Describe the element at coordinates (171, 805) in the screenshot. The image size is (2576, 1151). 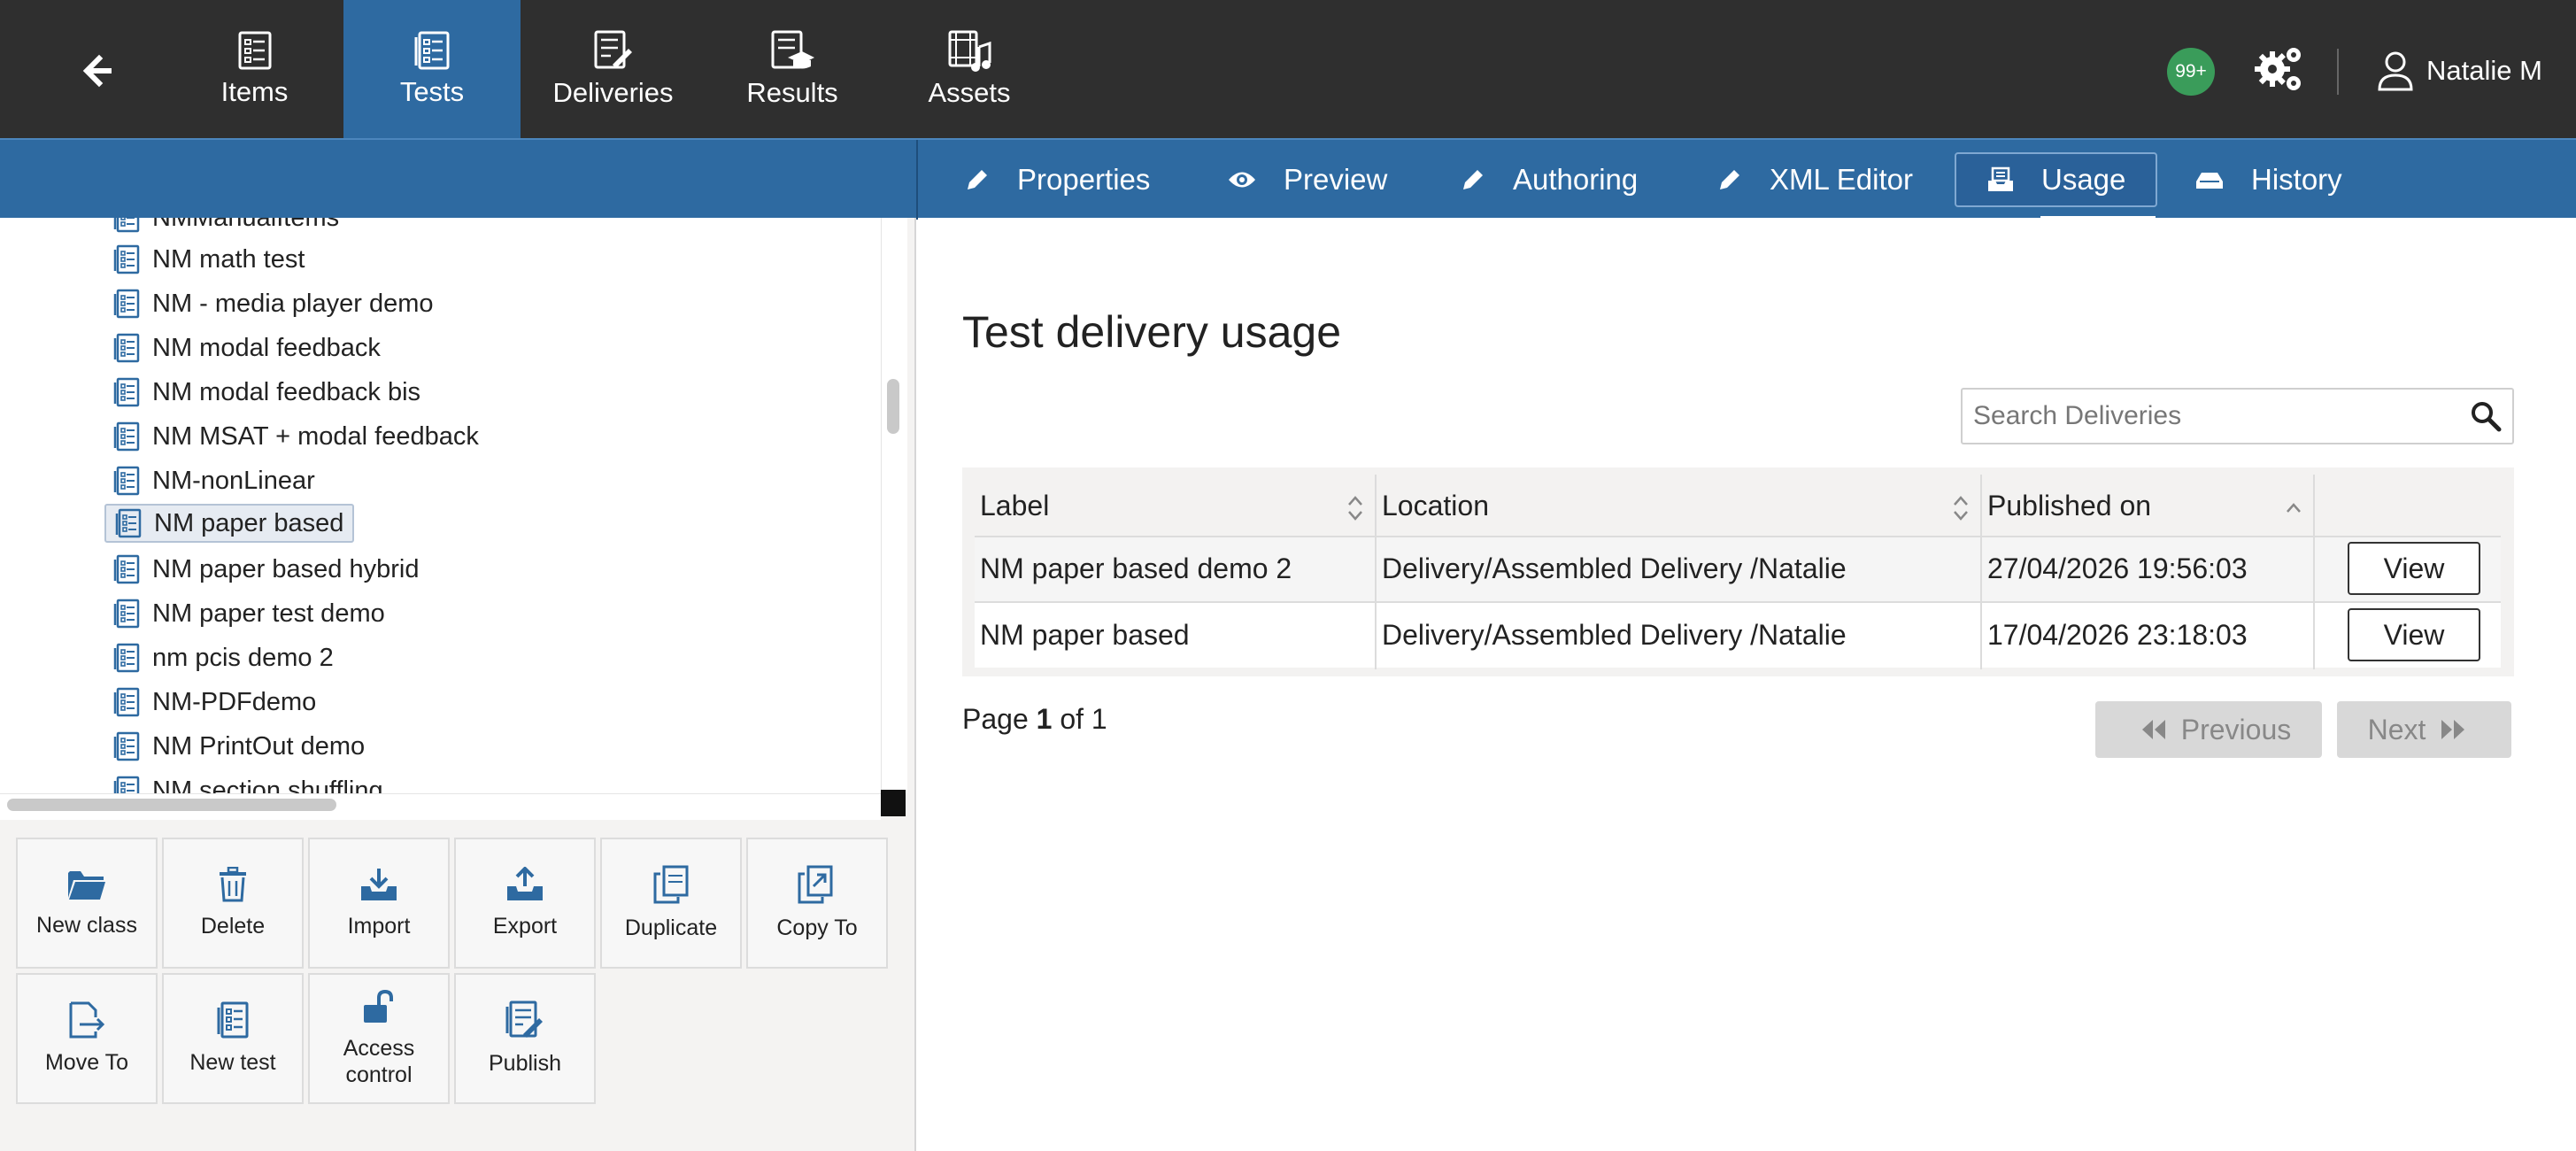
I see `tree-horizontal-scroll-thumb` at that location.